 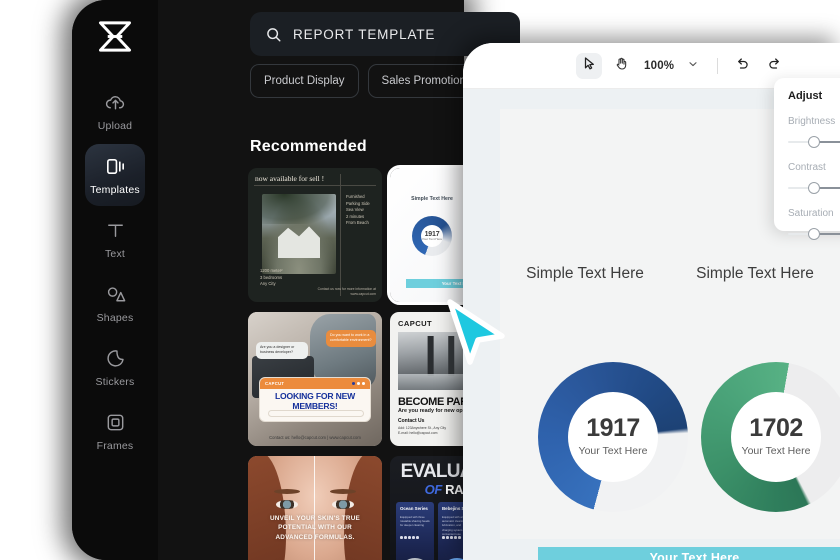 I want to click on capcut-logo-icon, so click(x=115, y=36).